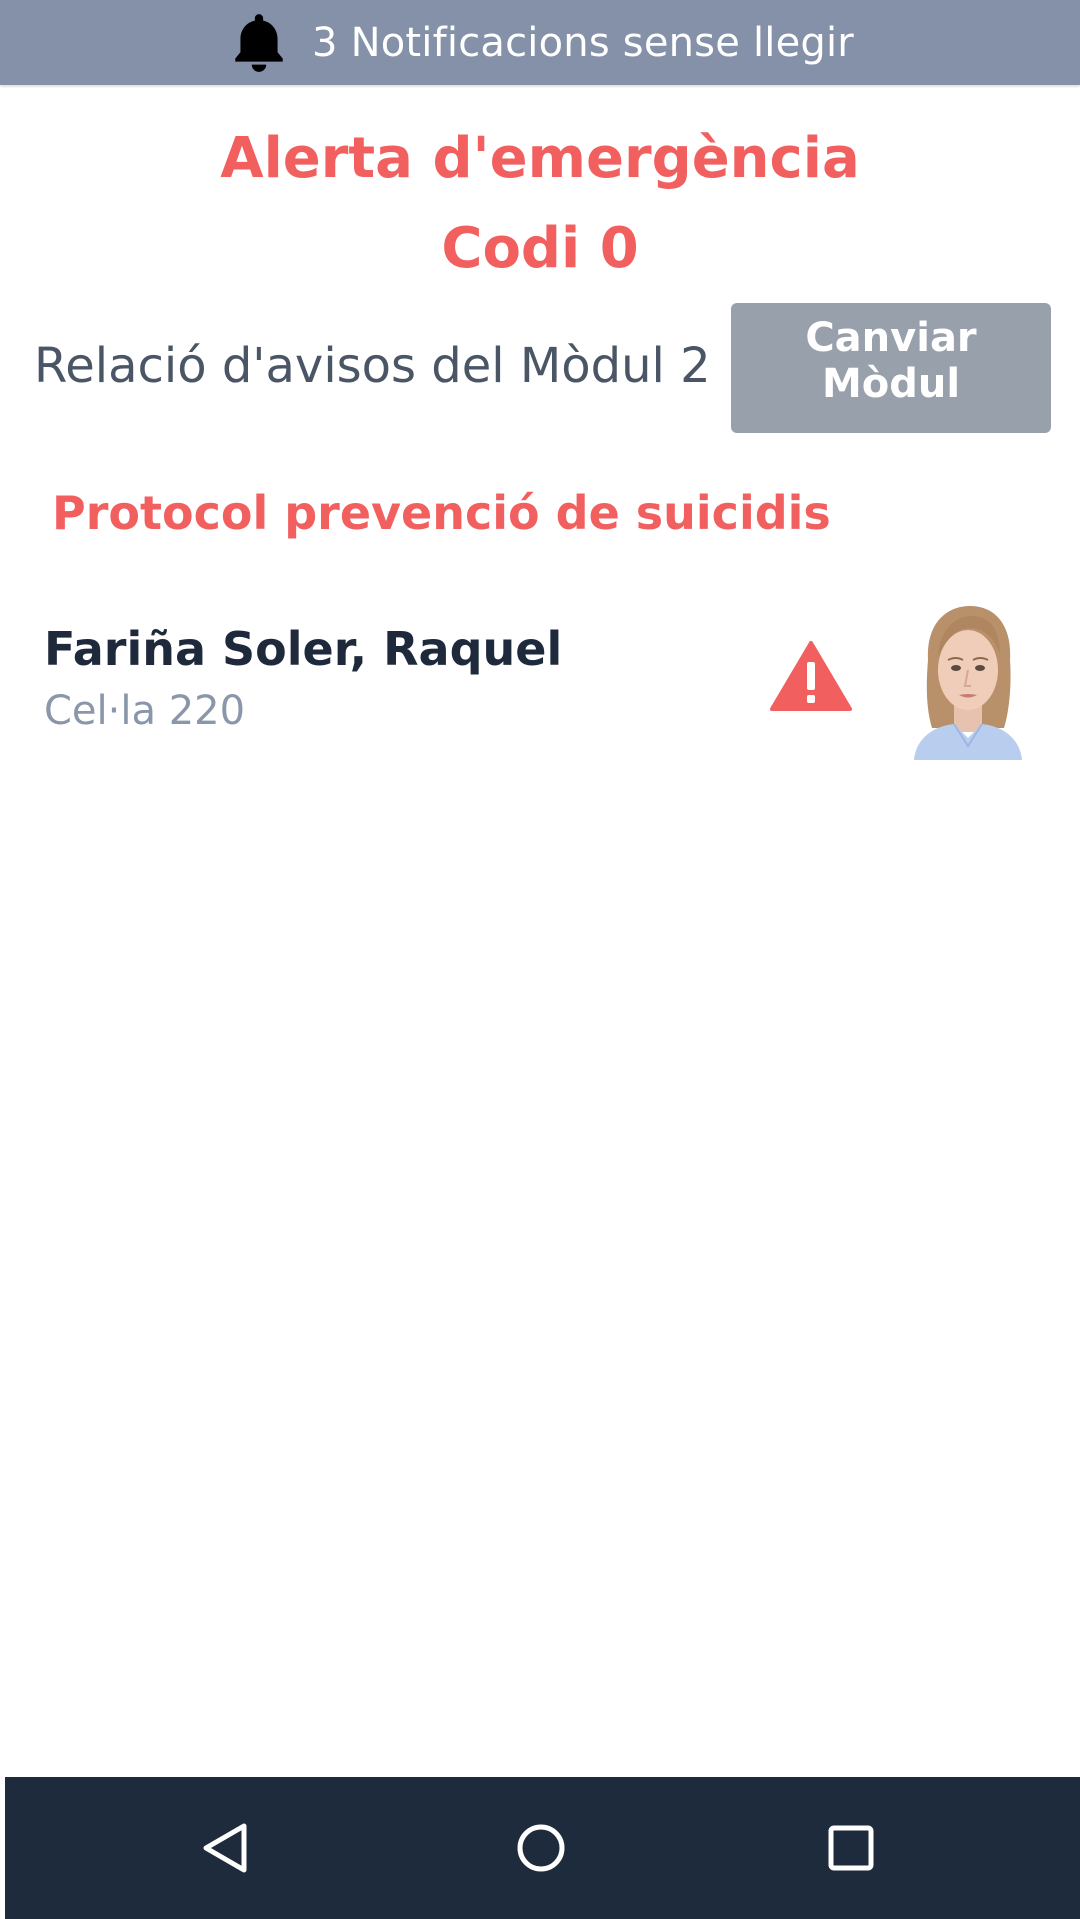 This screenshot has height=1919, width=1080. I want to click on back-icon, so click(225, 1848).